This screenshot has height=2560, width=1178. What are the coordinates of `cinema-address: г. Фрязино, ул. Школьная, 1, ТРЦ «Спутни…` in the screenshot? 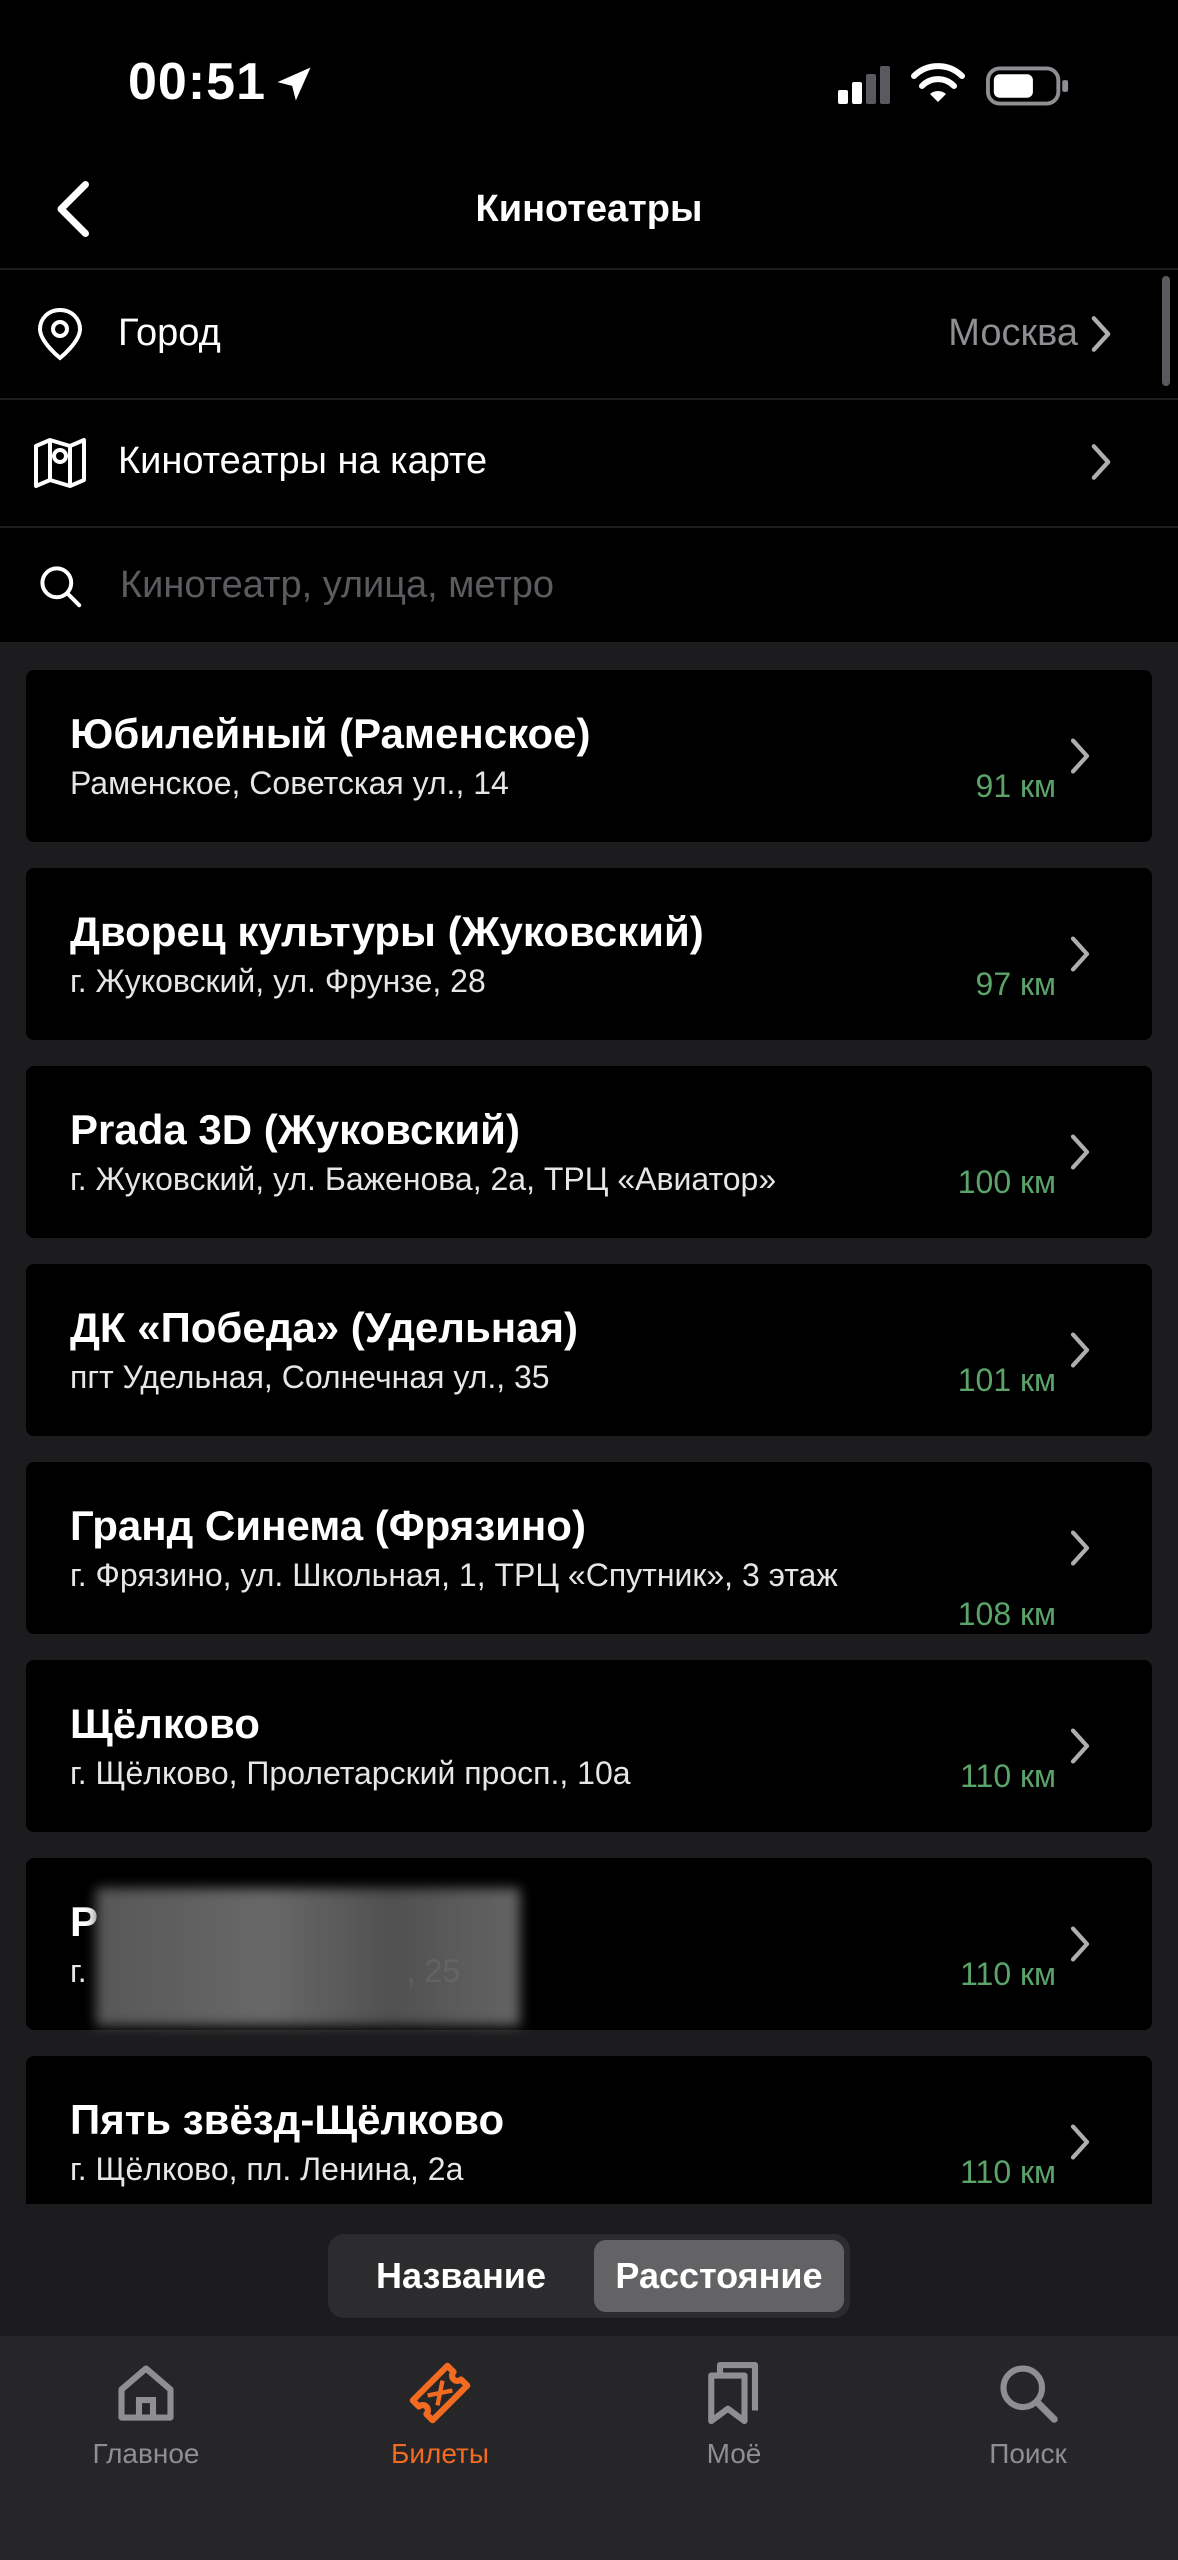 It's located at (454, 1575).